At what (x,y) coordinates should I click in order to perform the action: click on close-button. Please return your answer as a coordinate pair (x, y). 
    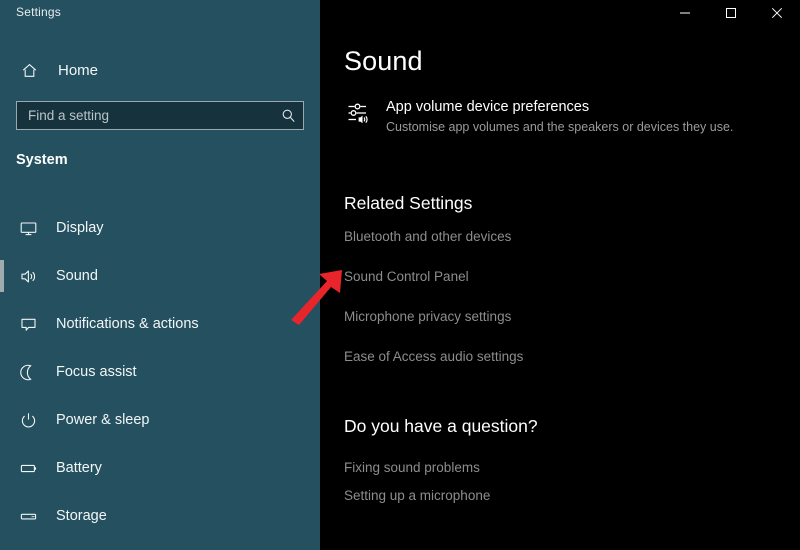
    Looking at the image, I should click on (777, 15).